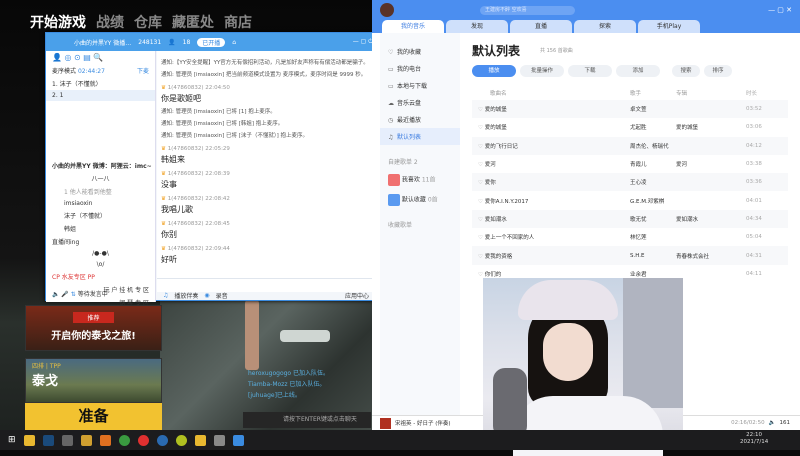  Describe the element at coordinates (193, 22) in the screenshot. I see `menu-stash: 藏匿处` at that location.